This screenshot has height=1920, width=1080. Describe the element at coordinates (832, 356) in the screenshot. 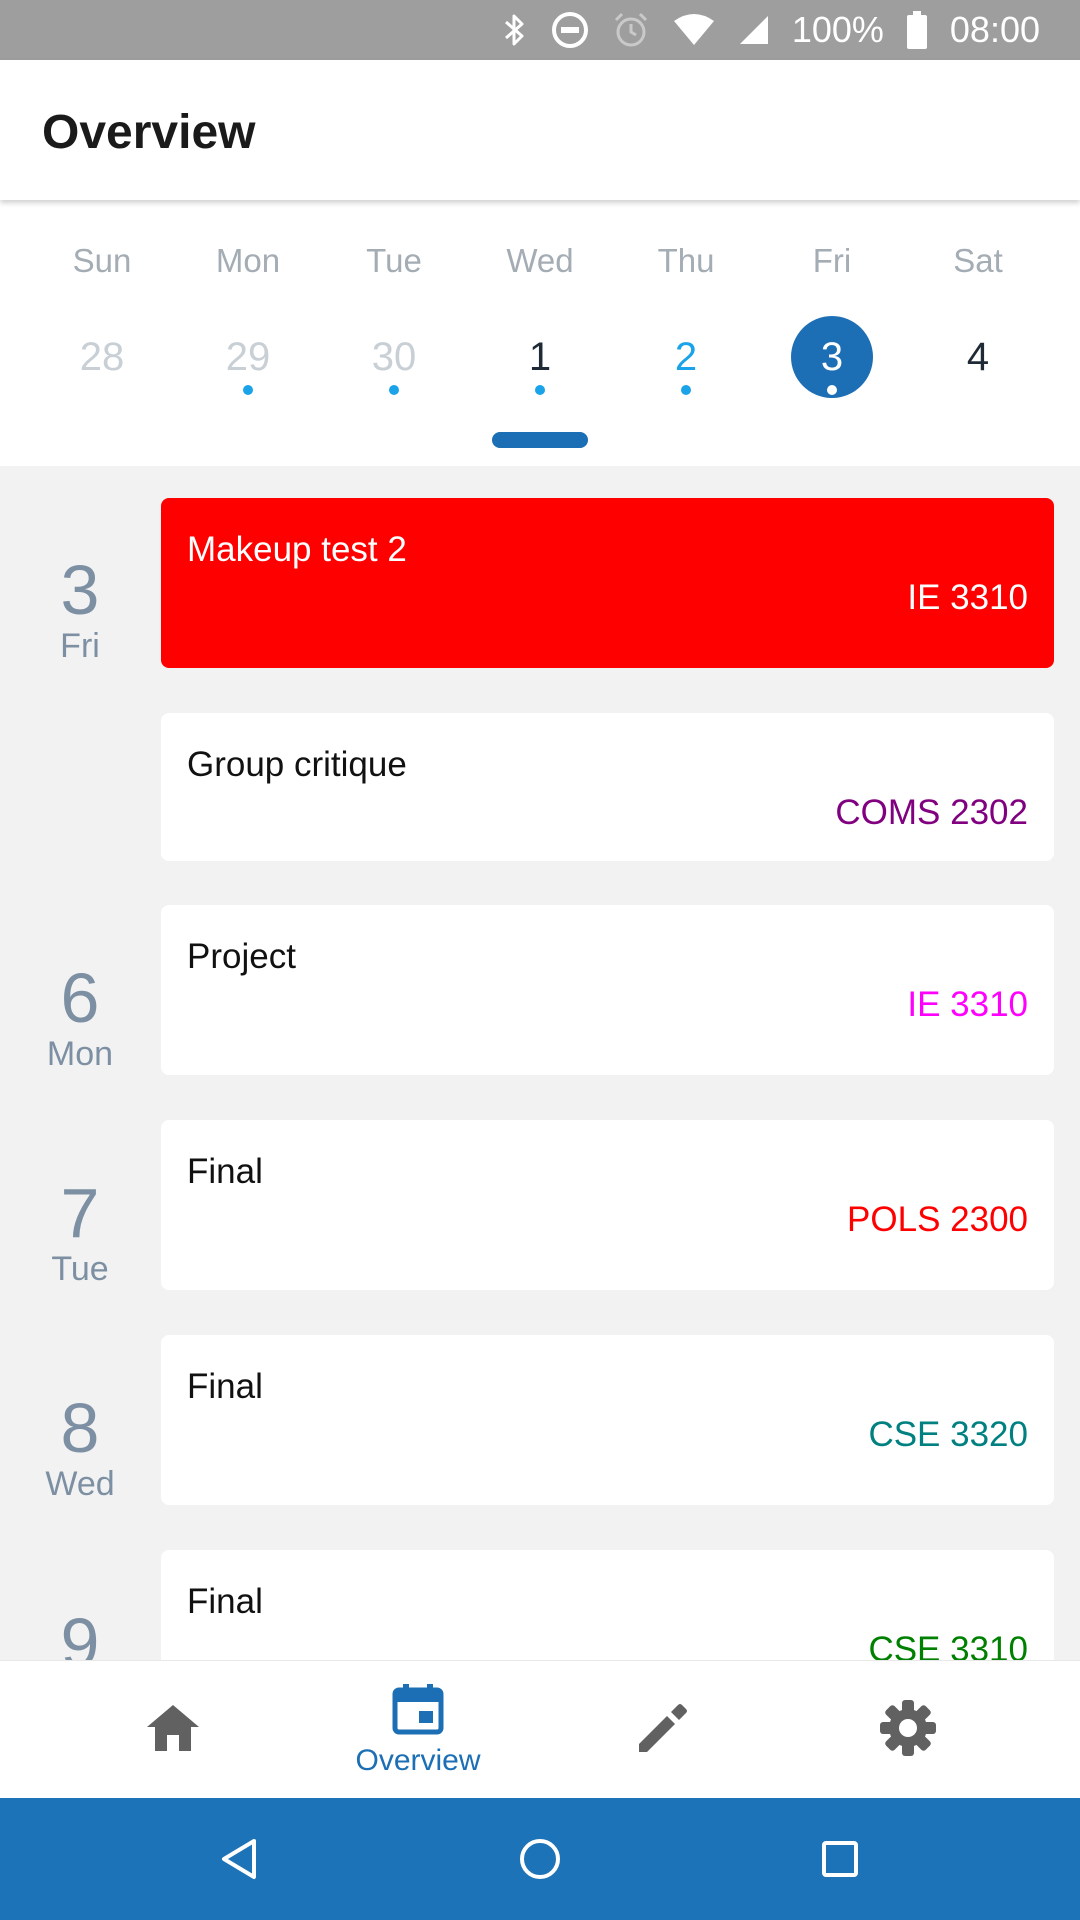

I see `day-number: 3` at that location.